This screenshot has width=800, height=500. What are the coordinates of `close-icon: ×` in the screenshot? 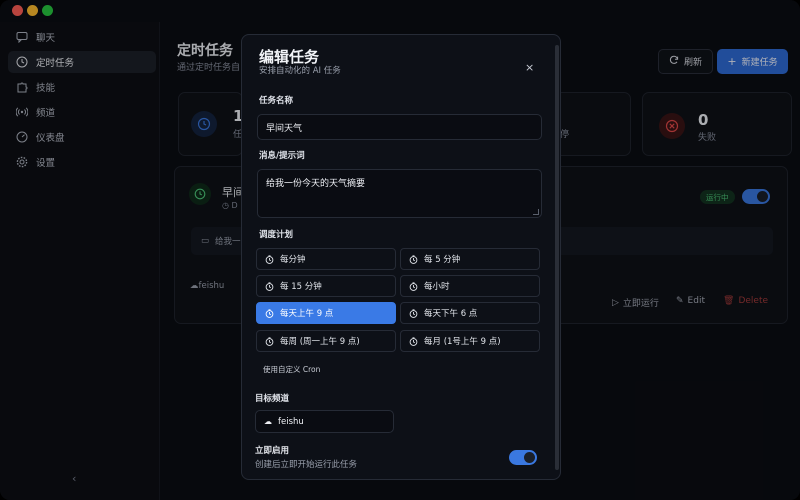 It's located at (529, 67).